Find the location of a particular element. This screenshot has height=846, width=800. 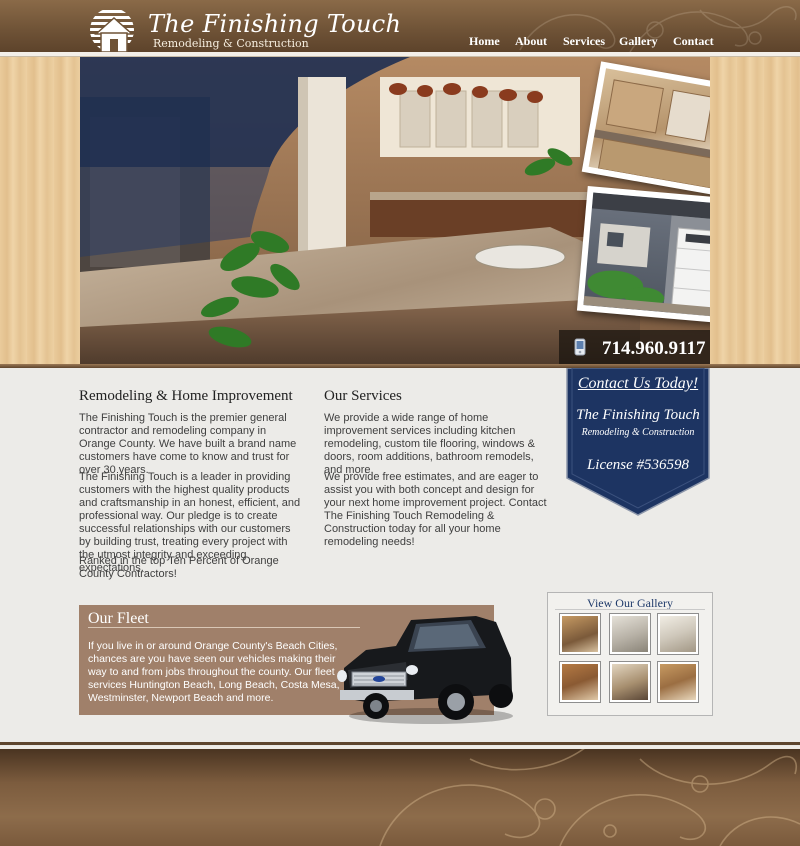

garage-photo is located at coordinates (643, 256).